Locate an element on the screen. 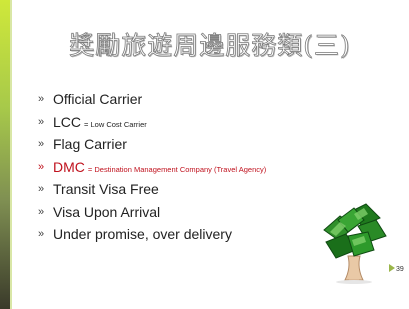 This screenshot has width=409, height=309. bullet-text: Official Carrier is located at coordinates (98, 99).